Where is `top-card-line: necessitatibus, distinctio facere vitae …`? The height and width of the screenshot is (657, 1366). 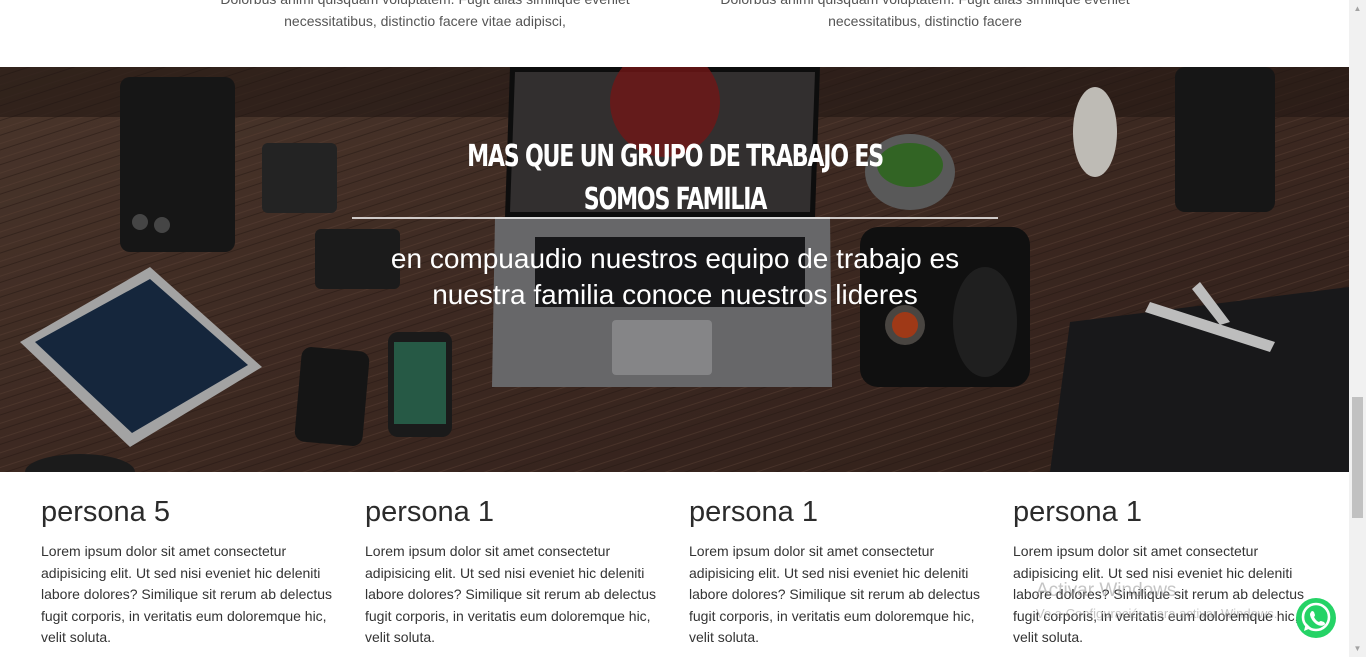
top-card-line: necessitatibus, distinctio facere vitae … is located at coordinates (425, 21).